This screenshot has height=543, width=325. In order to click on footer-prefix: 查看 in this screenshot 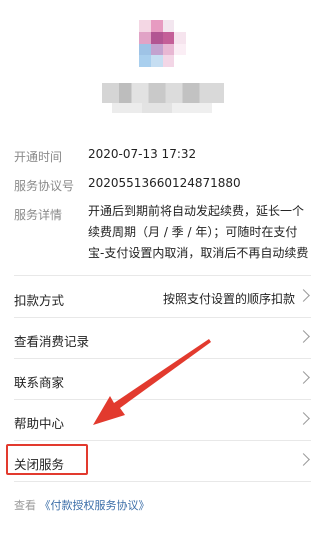, I will do `click(25, 505)`.